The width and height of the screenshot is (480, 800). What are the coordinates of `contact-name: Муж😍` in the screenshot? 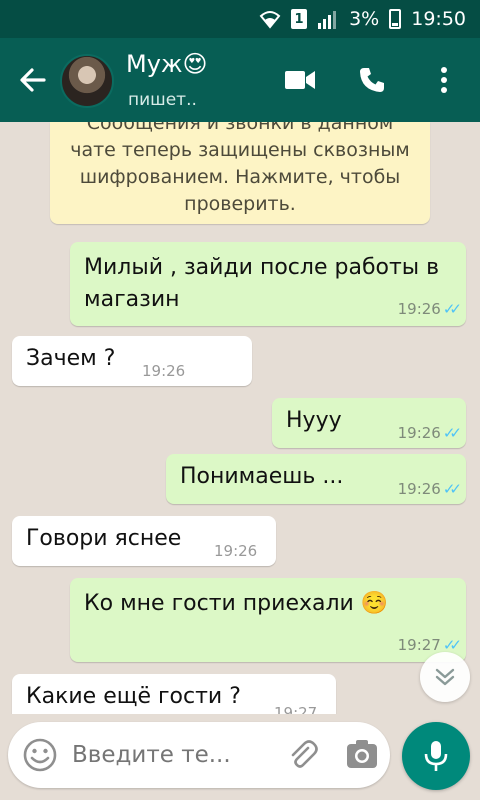 It's located at (167, 64).